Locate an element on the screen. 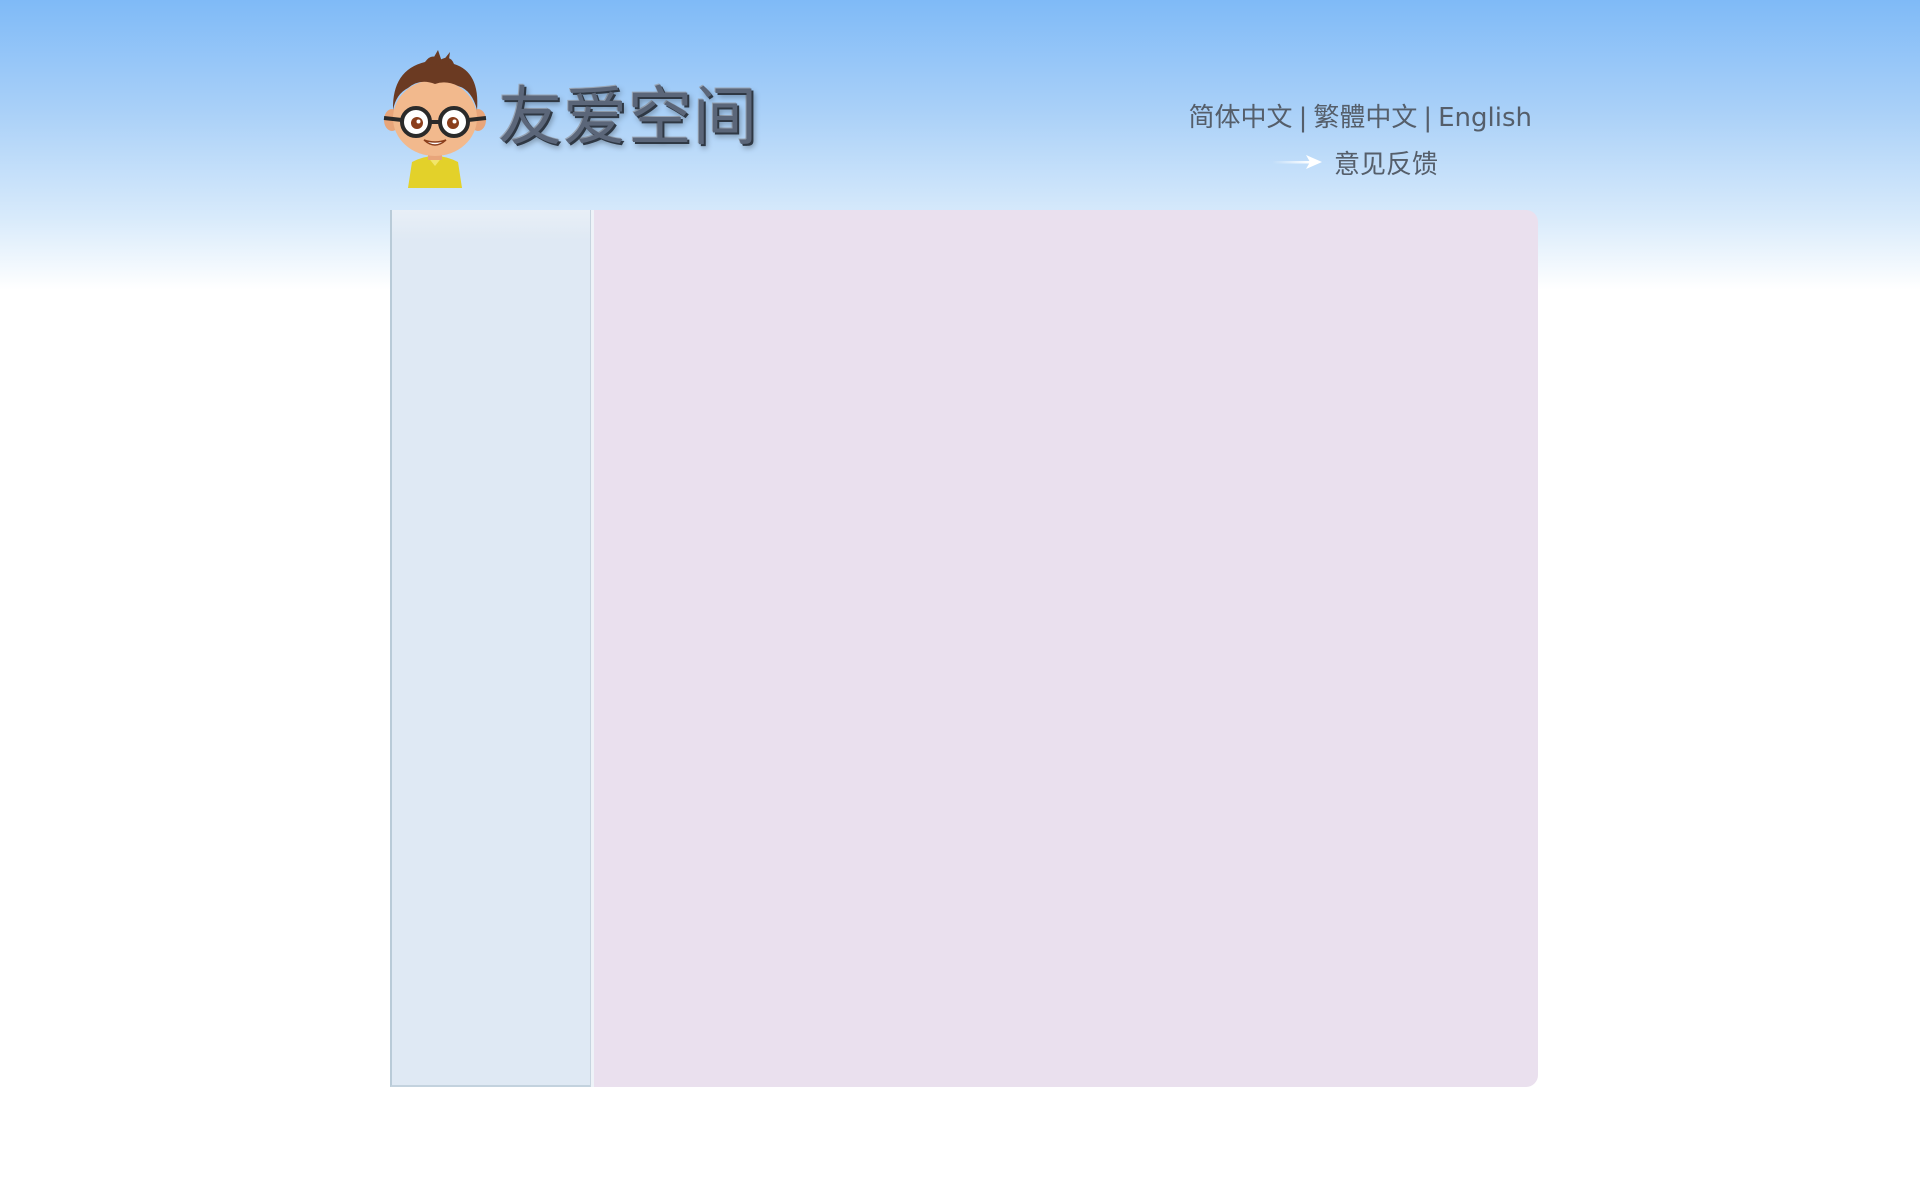 This screenshot has width=1920, height=1200. sidebar-header is located at coordinates (491, 225).